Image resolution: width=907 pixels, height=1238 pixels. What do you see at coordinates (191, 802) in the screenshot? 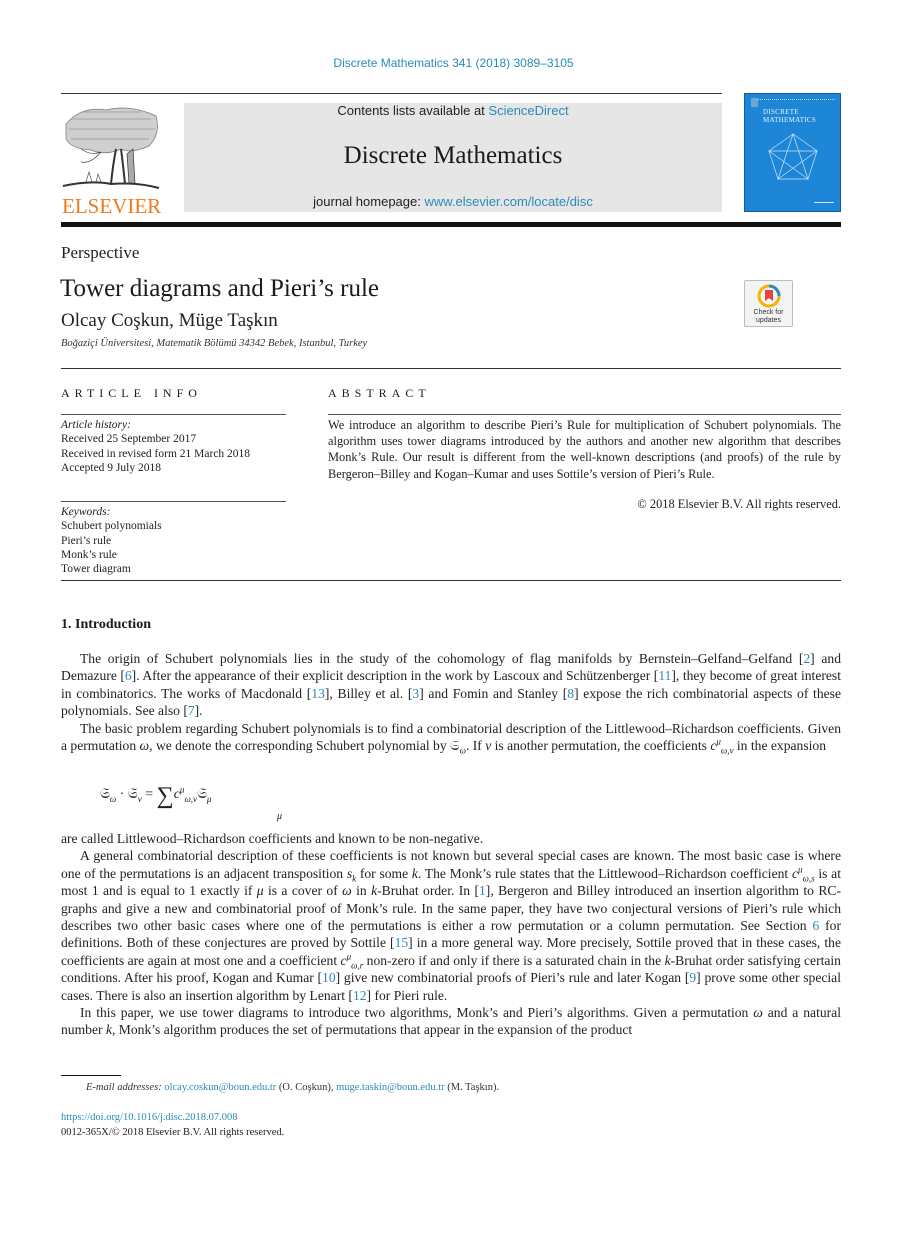
I see `display-equation: 𝔖ω · 𝔖ν = ∑cμω,ν𝔖μ μ` at bounding box center [191, 802].